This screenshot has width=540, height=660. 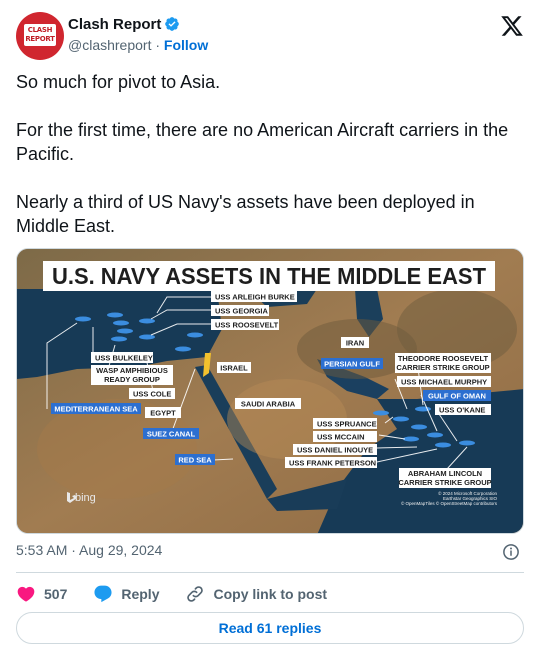 I want to click on tweet-paragraph: So much for pivot to Asia., so click(x=118, y=82).